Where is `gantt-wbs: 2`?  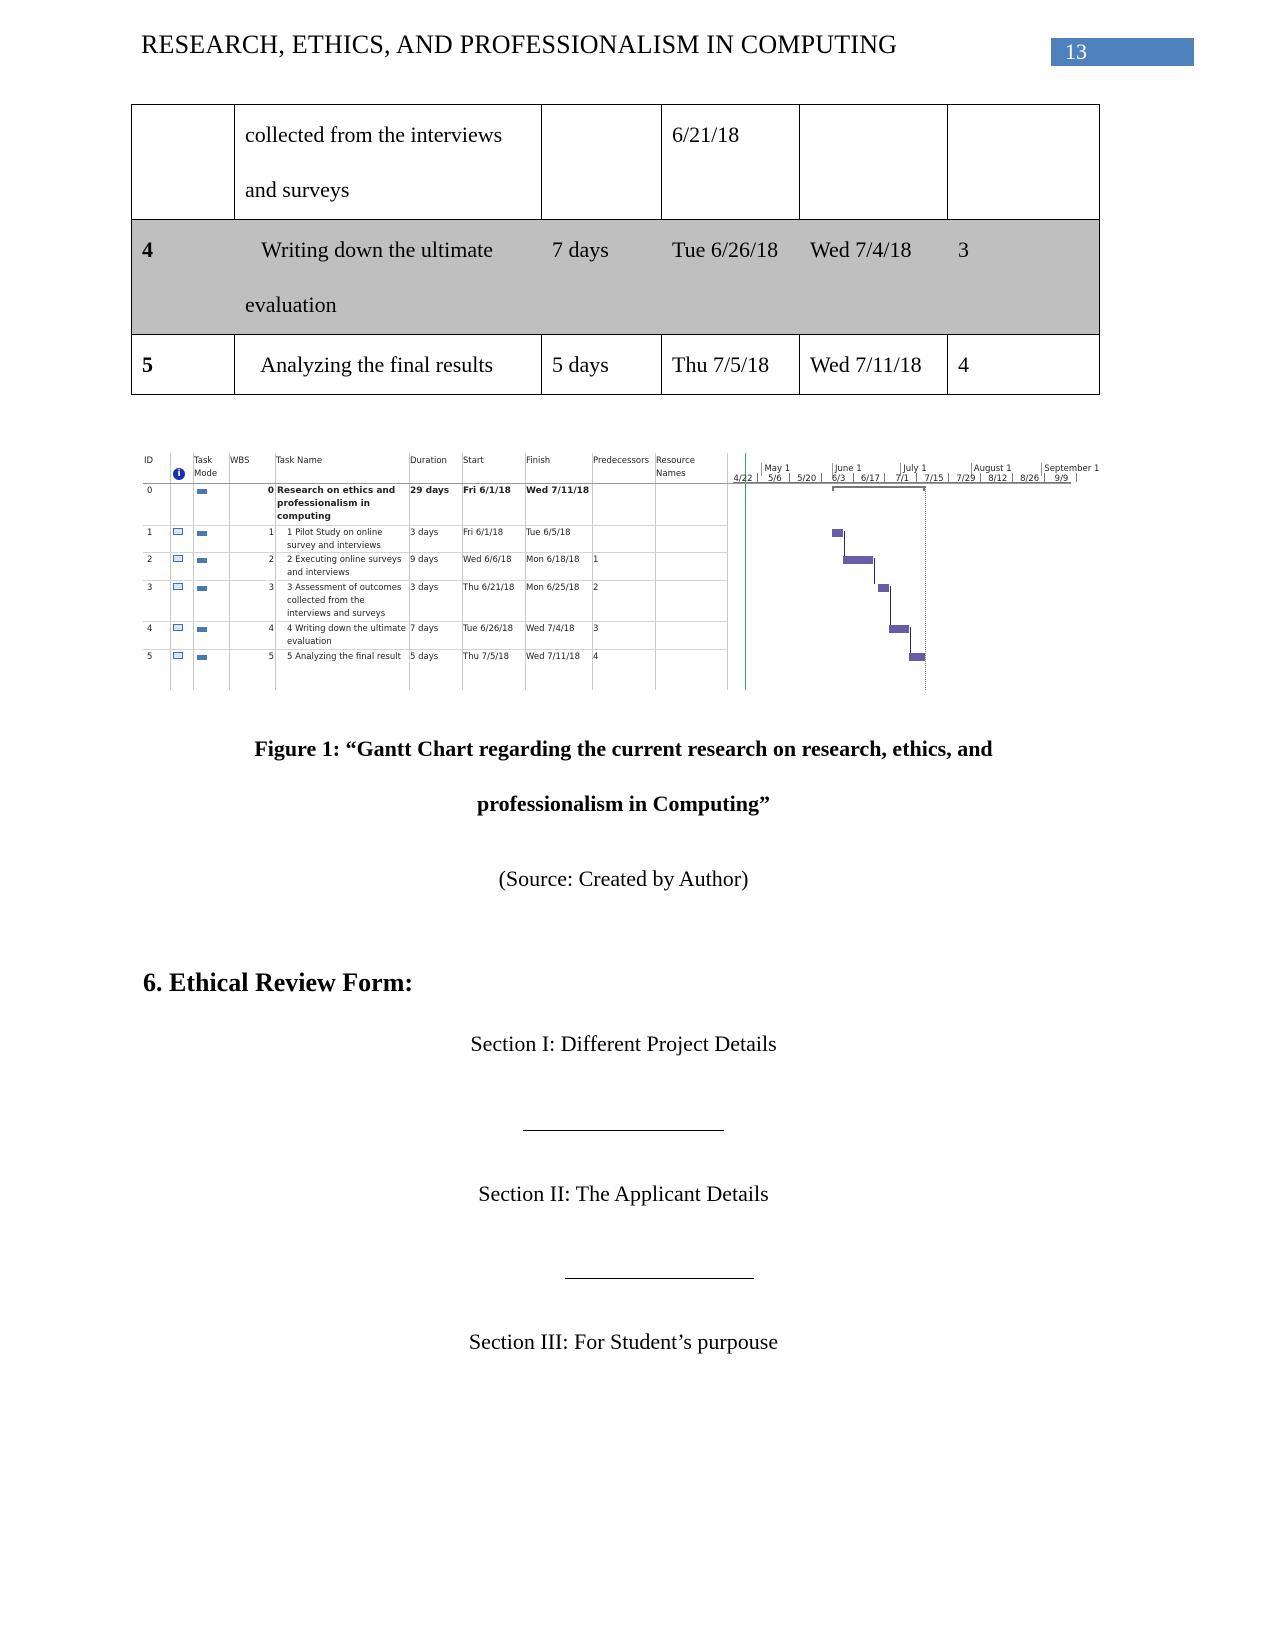 gantt-wbs: 2 is located at coordinates (271, 560).